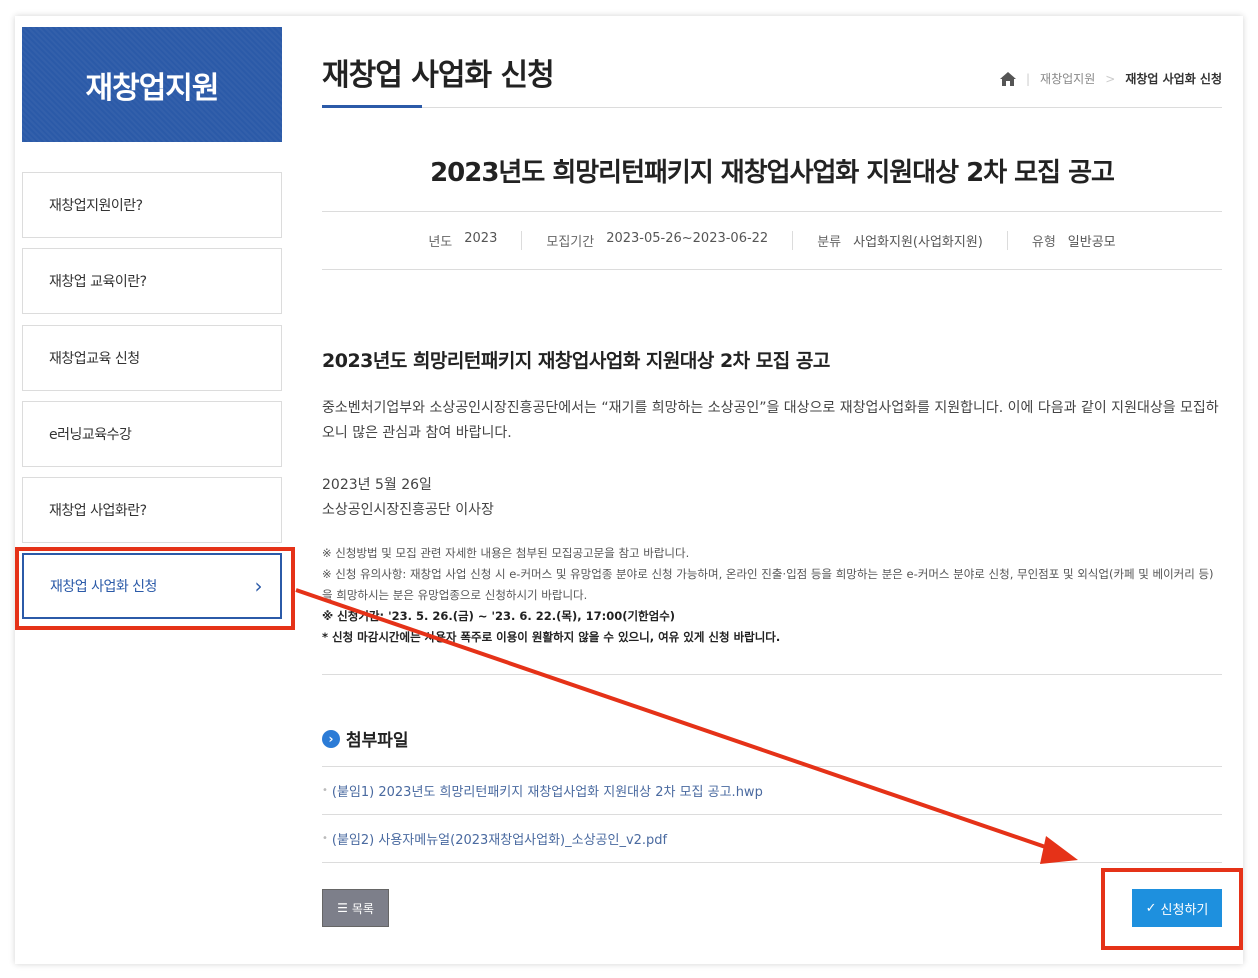 The image size is (1258, 978). What do you see at coordinates (152, 434) in the screenshot?
I see `sidebar-item-elearning: e러닝교육수강` at bounding box center [152, 434].